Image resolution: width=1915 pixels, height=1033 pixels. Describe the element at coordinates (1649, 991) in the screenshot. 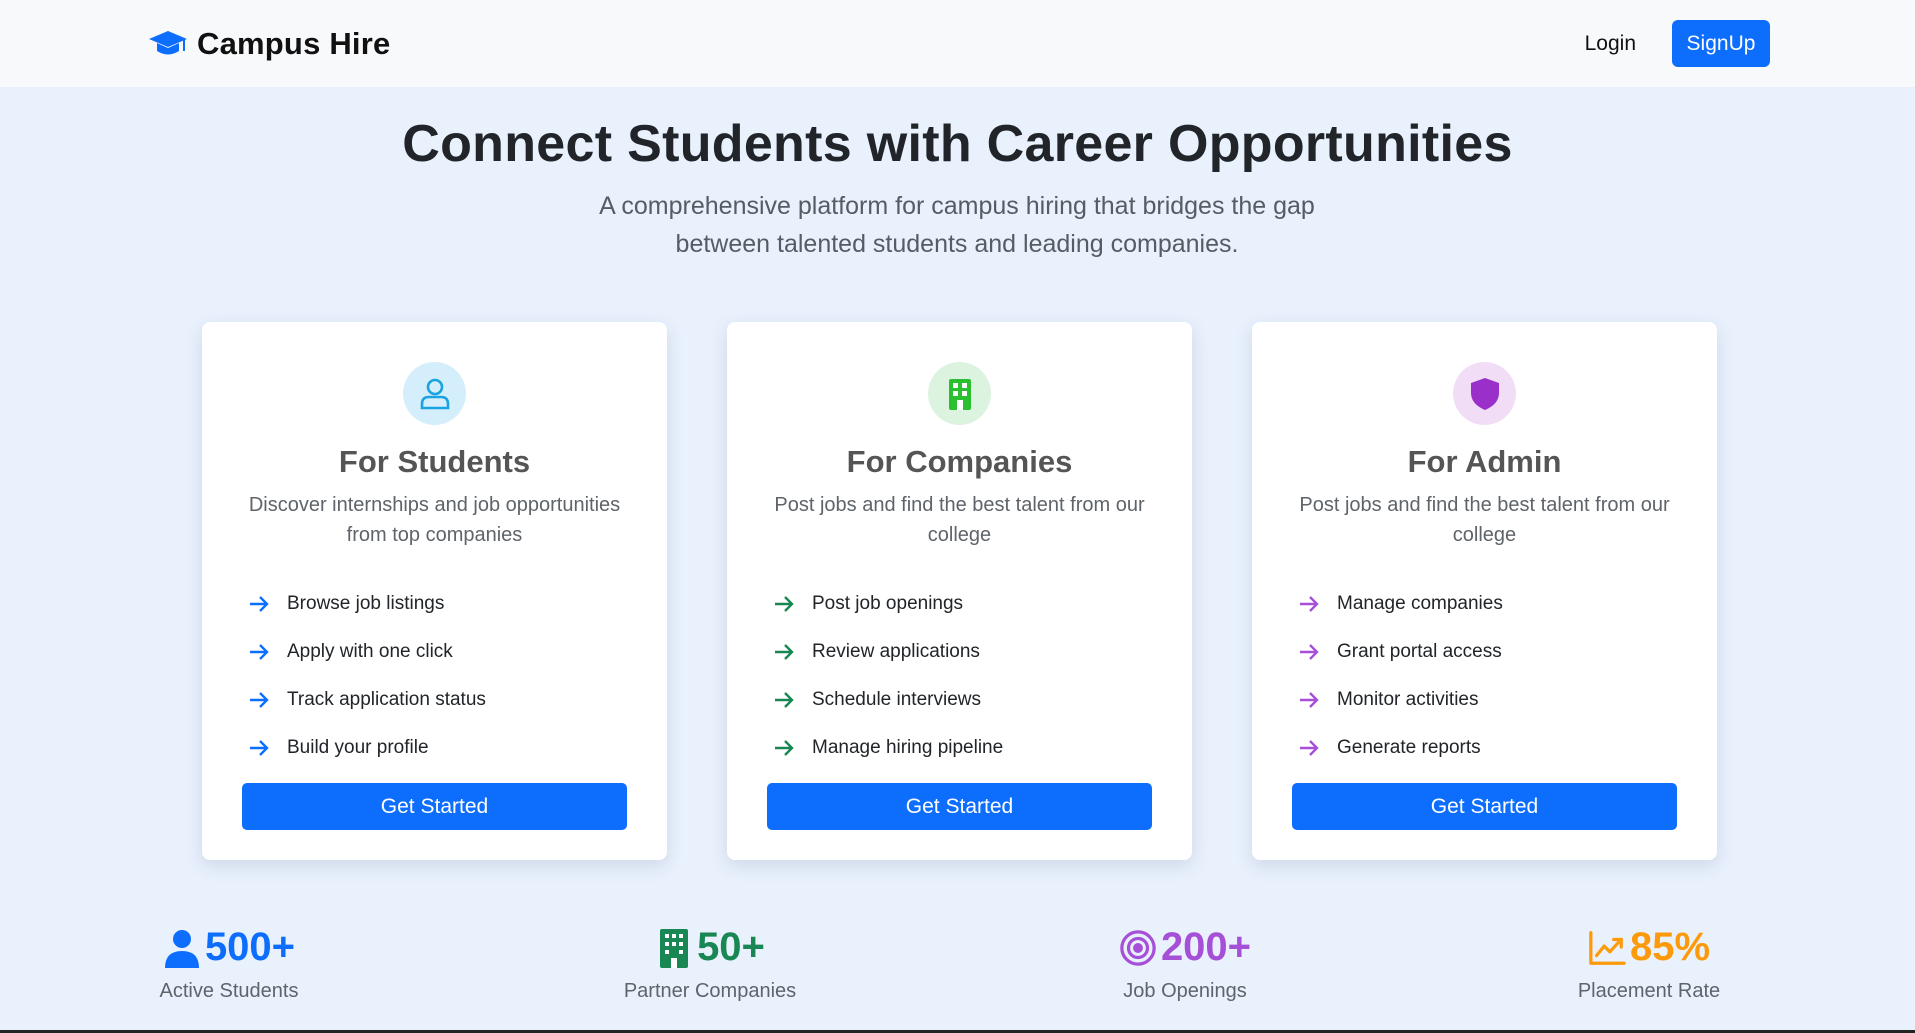

I see `stat-label: Placement Rate` at that location.